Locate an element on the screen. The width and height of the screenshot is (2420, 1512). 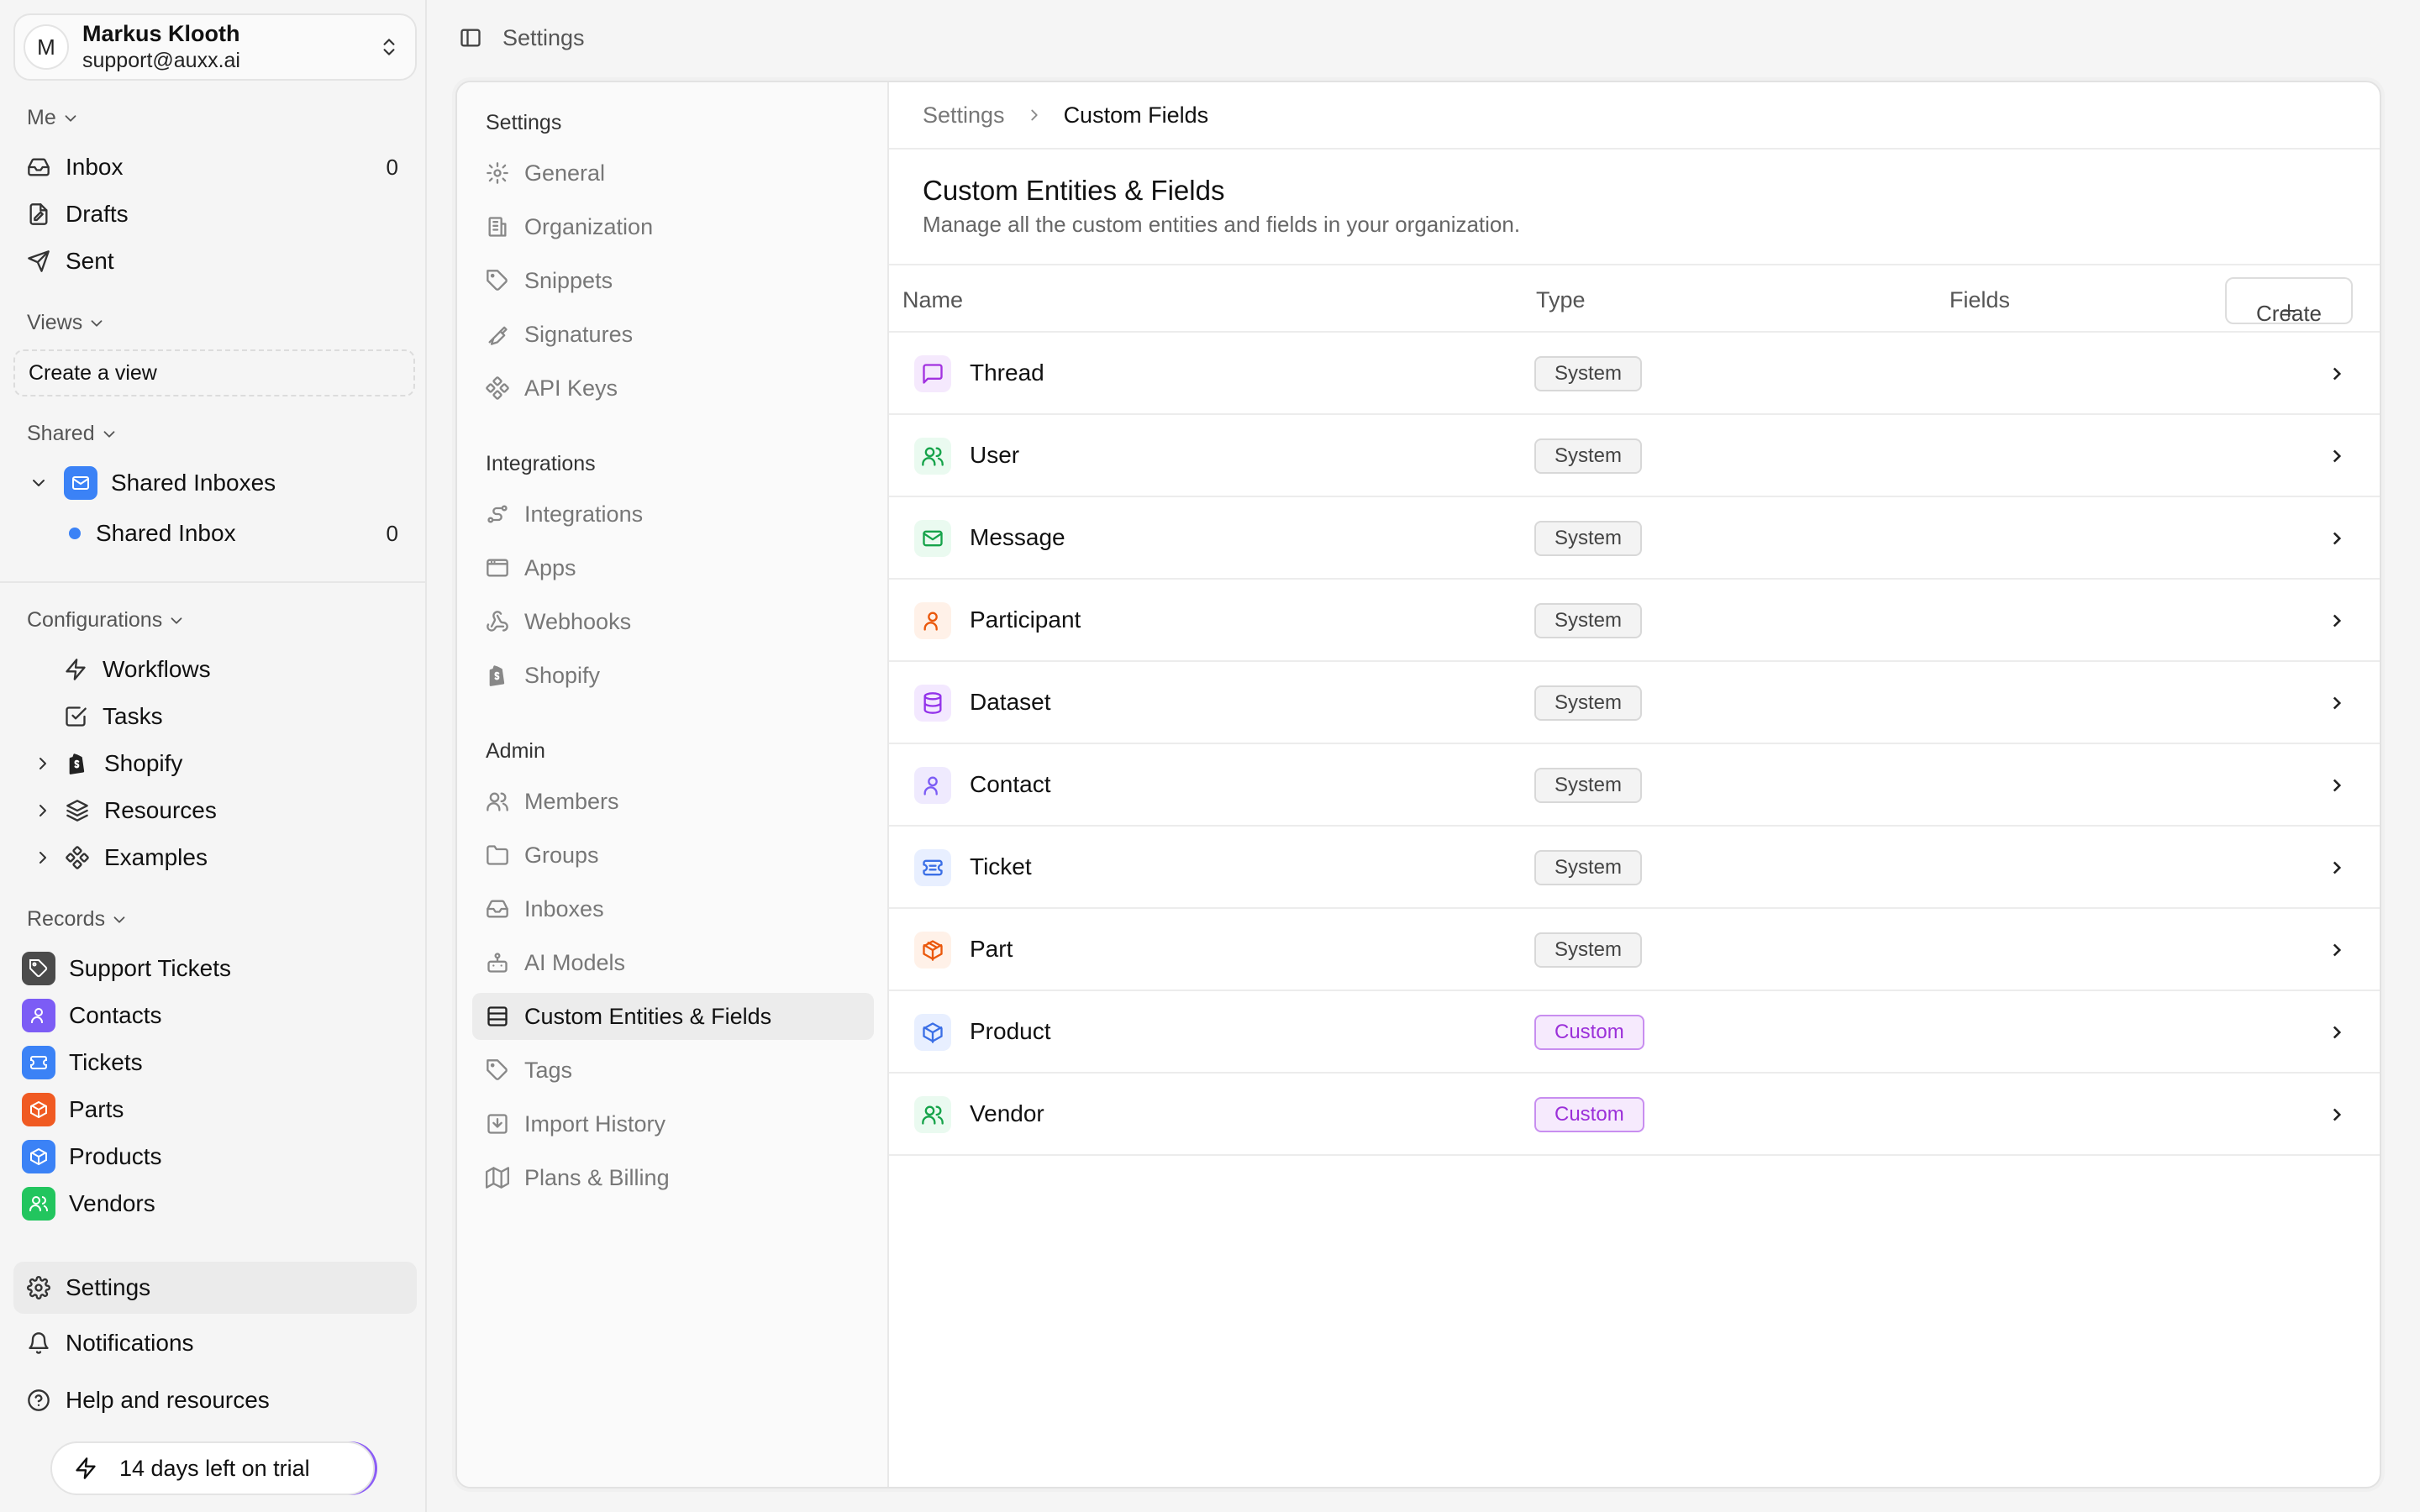
sidebar-toggle-icon is located at coordinates (470, 38).